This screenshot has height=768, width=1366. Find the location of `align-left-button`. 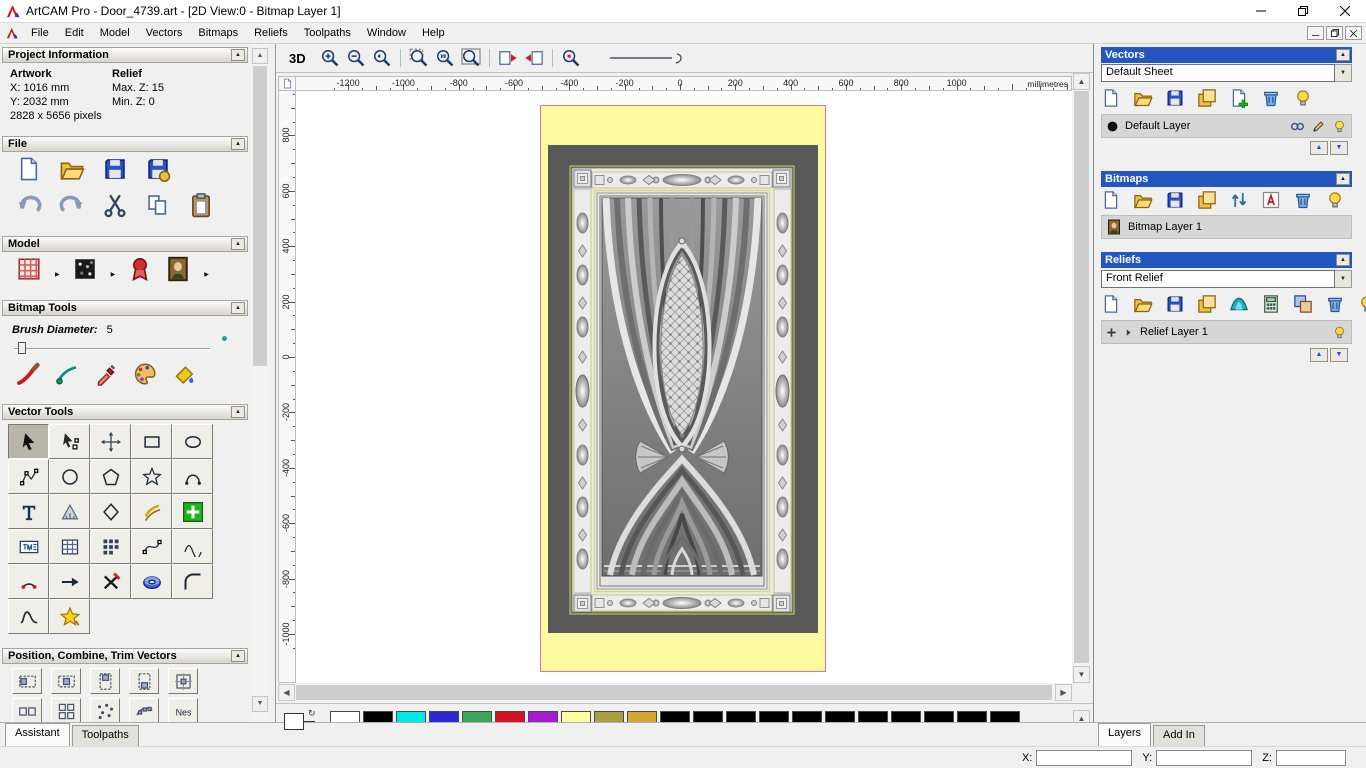

align-left-button is located at coordinates (27, 681).